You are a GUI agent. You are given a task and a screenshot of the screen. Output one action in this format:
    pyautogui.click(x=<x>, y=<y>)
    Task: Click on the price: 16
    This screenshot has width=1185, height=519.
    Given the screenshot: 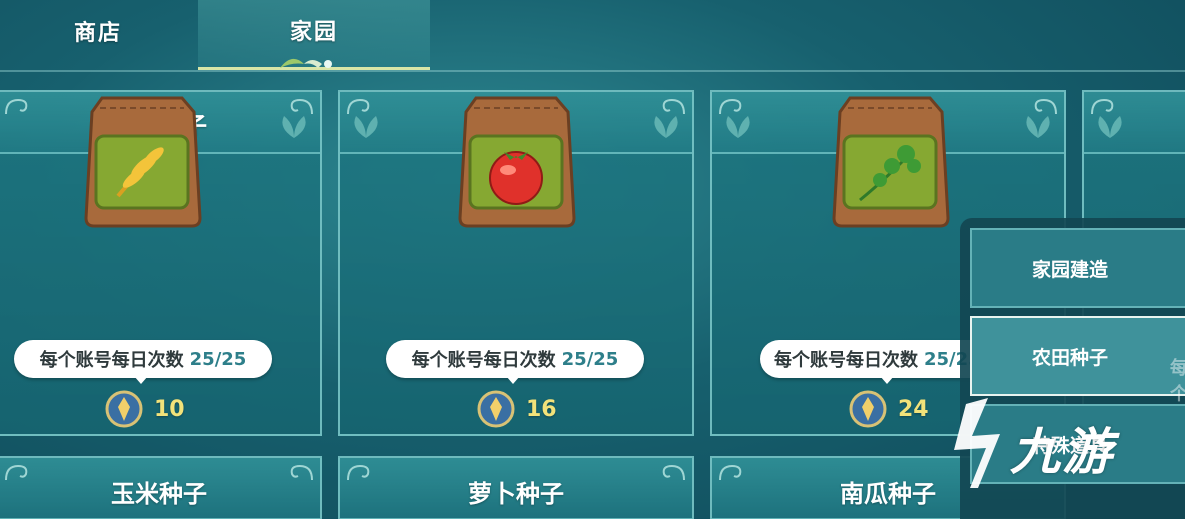 What is the action you would take?
    pyautogui.click(x=516, y=409)
    